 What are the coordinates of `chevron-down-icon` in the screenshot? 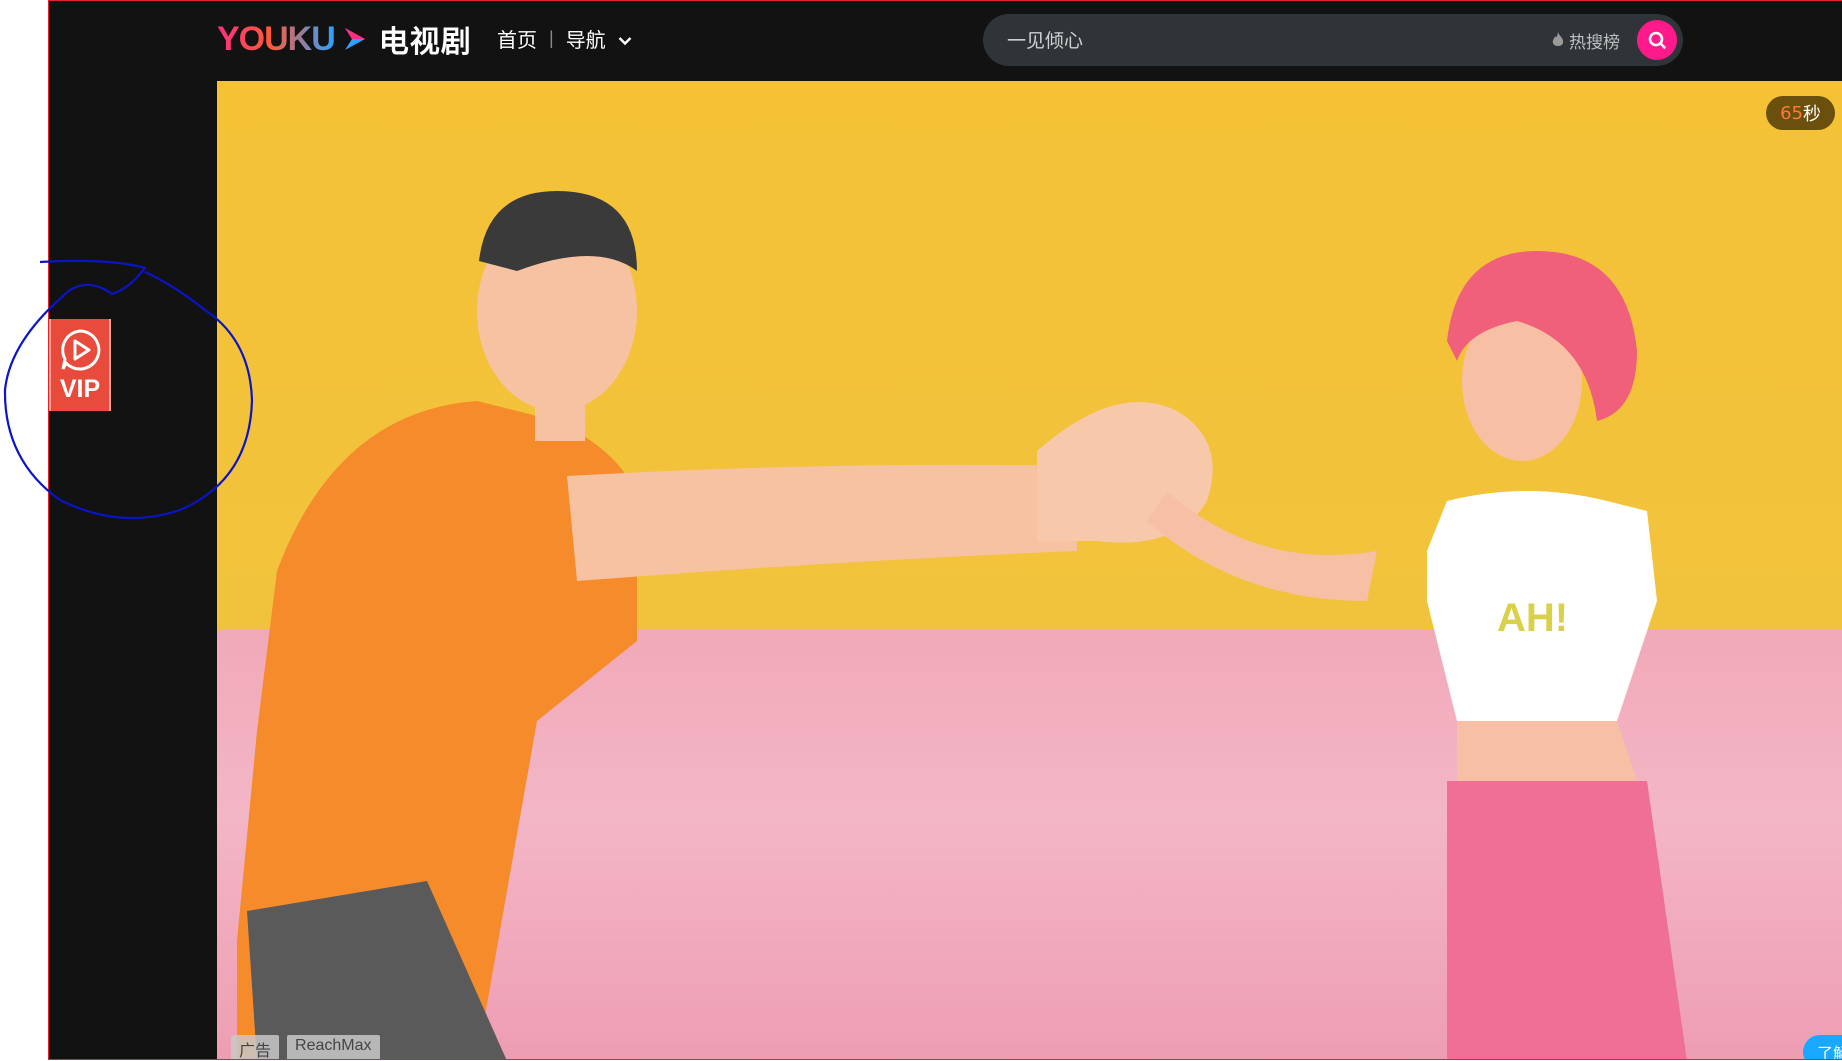 It's located at (625, 41).